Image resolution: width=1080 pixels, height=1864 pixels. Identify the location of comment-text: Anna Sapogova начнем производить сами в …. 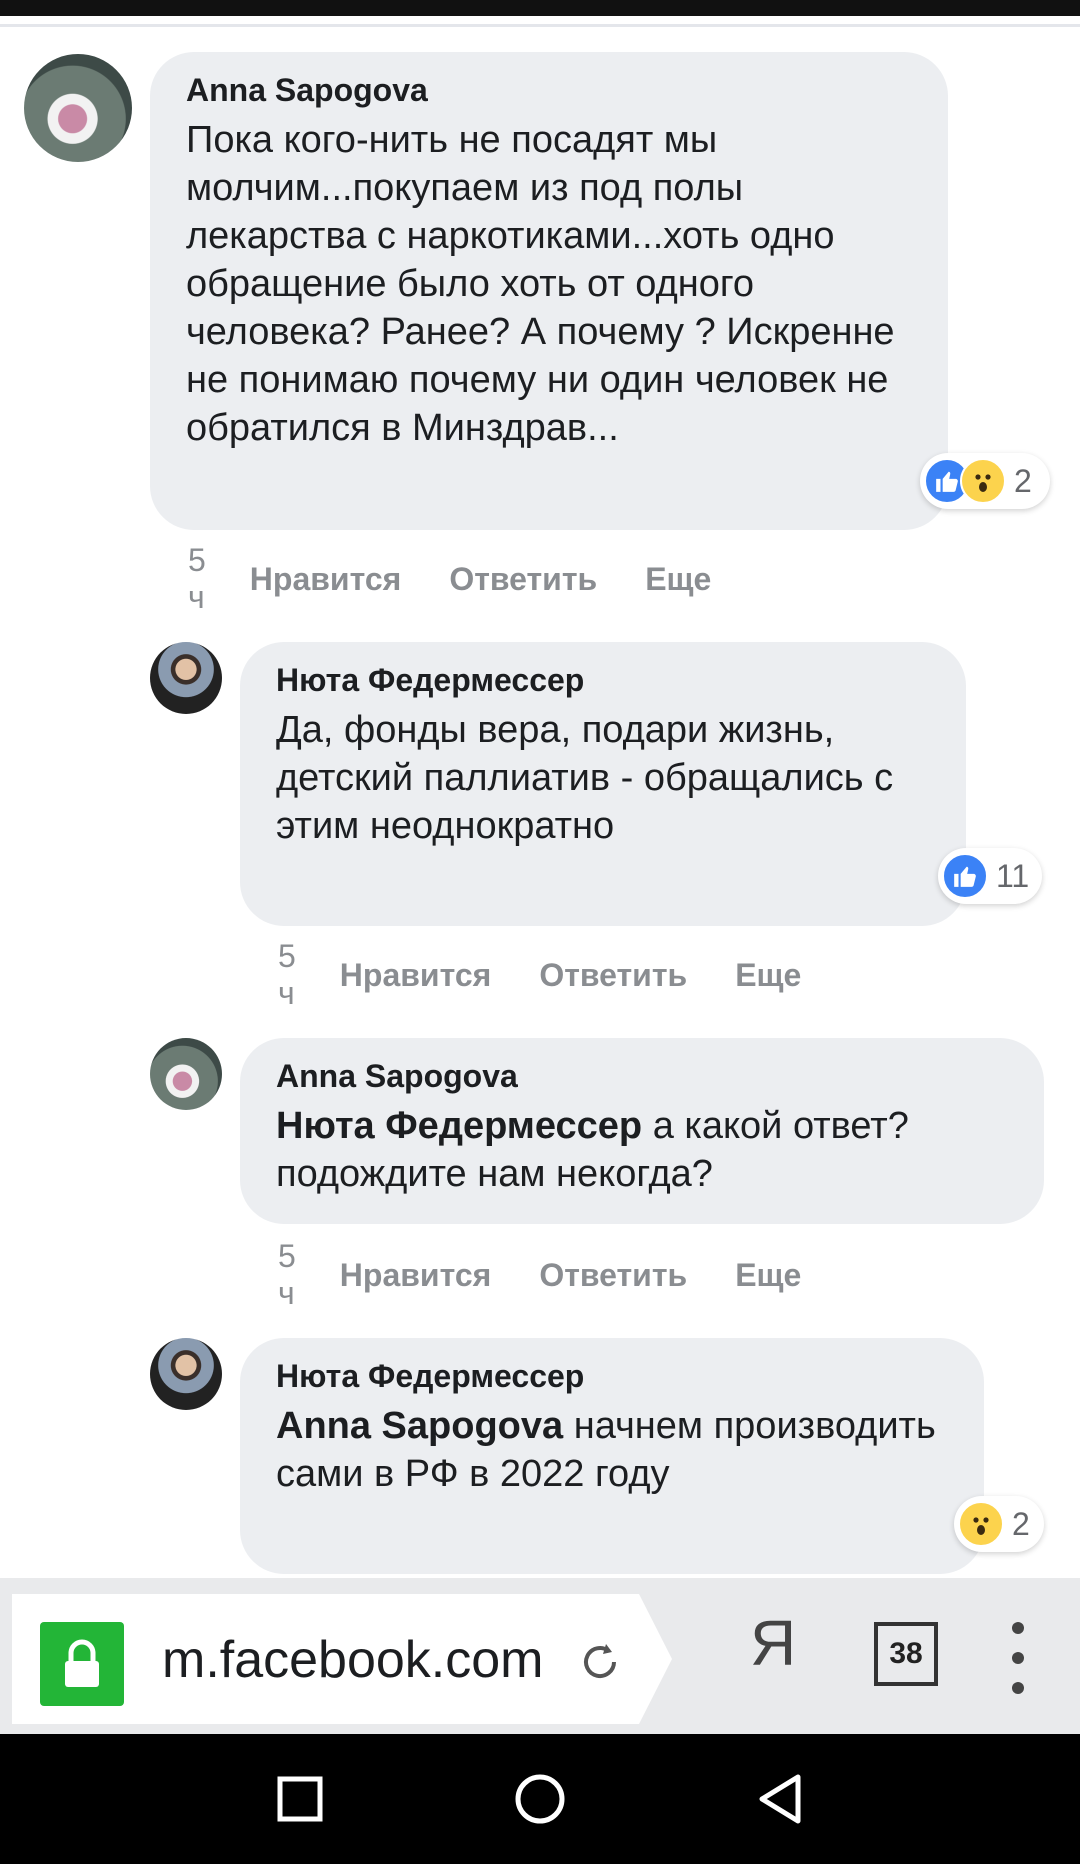
(612, 1450).